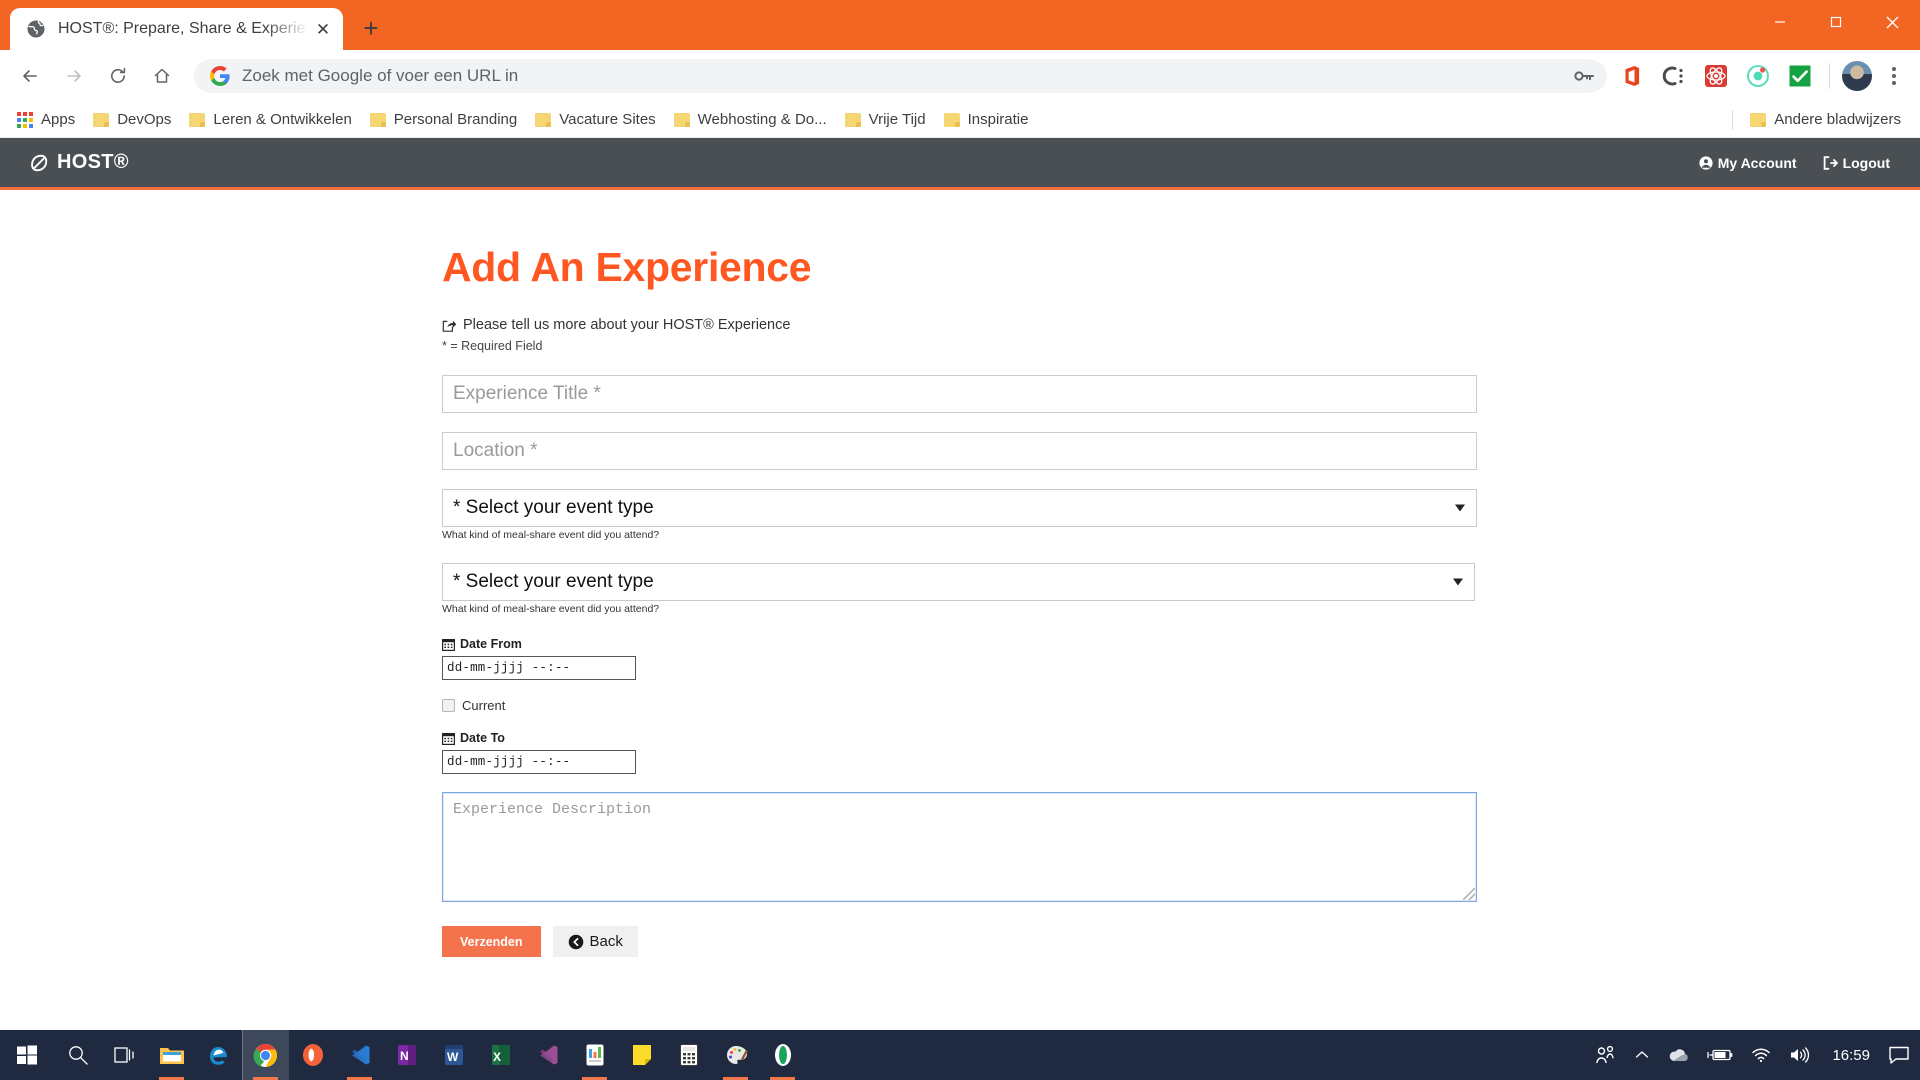 This screenshot has width=1920, height=1080. What do you see at coordinates (491, 644) in the screenshot?
I see `date-from-label-text: Date From` at bounding box center [491, 644].